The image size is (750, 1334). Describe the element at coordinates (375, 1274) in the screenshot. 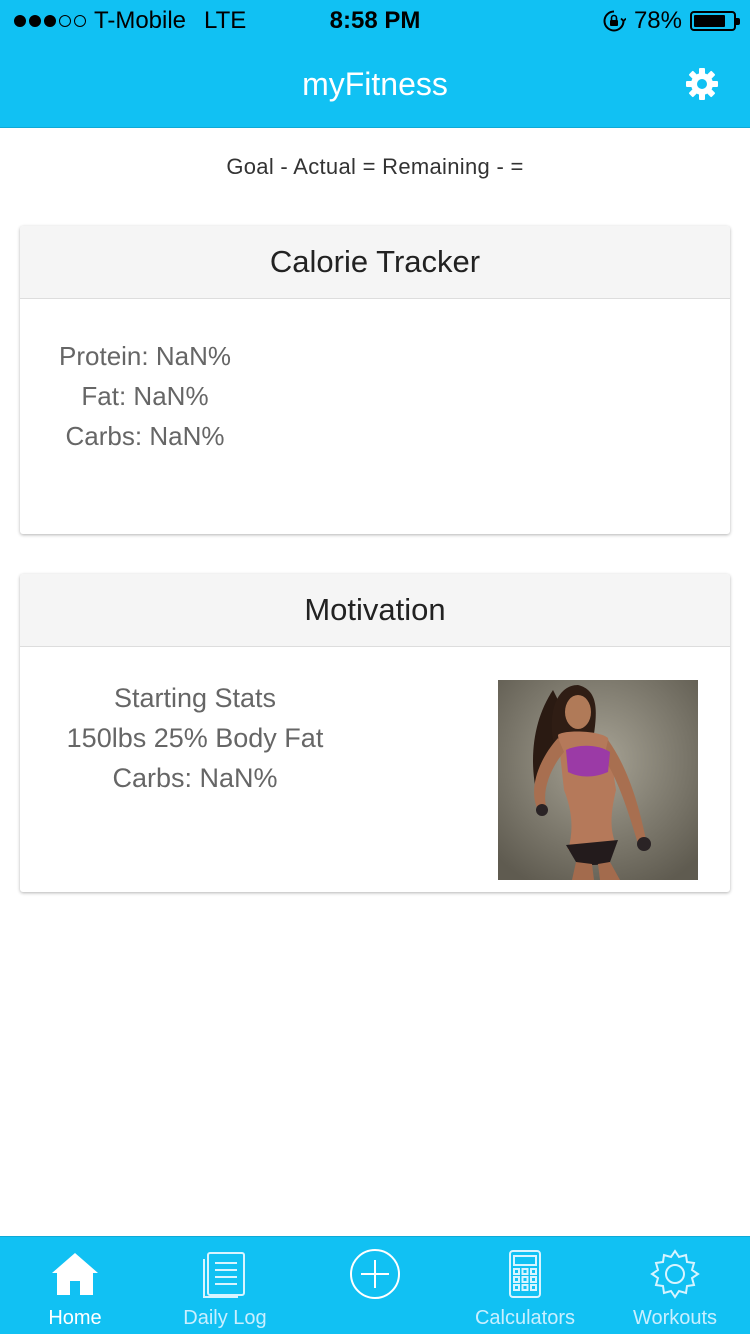

I see `add-circle-icon` at that location.